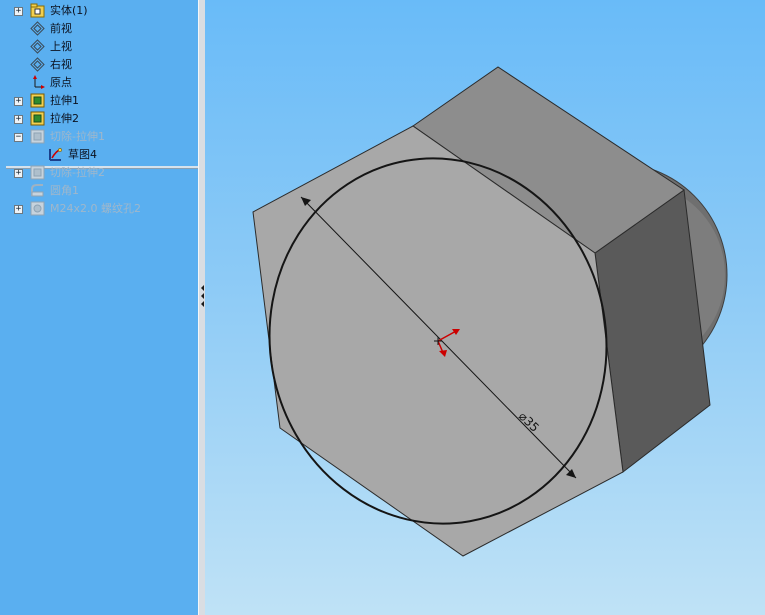 This screenshot has width=765, height=615. What do you see at coordinates (61, 82) in the screenshot?
I see `tree-item-label: 原点` at bounding box center [61, 82].